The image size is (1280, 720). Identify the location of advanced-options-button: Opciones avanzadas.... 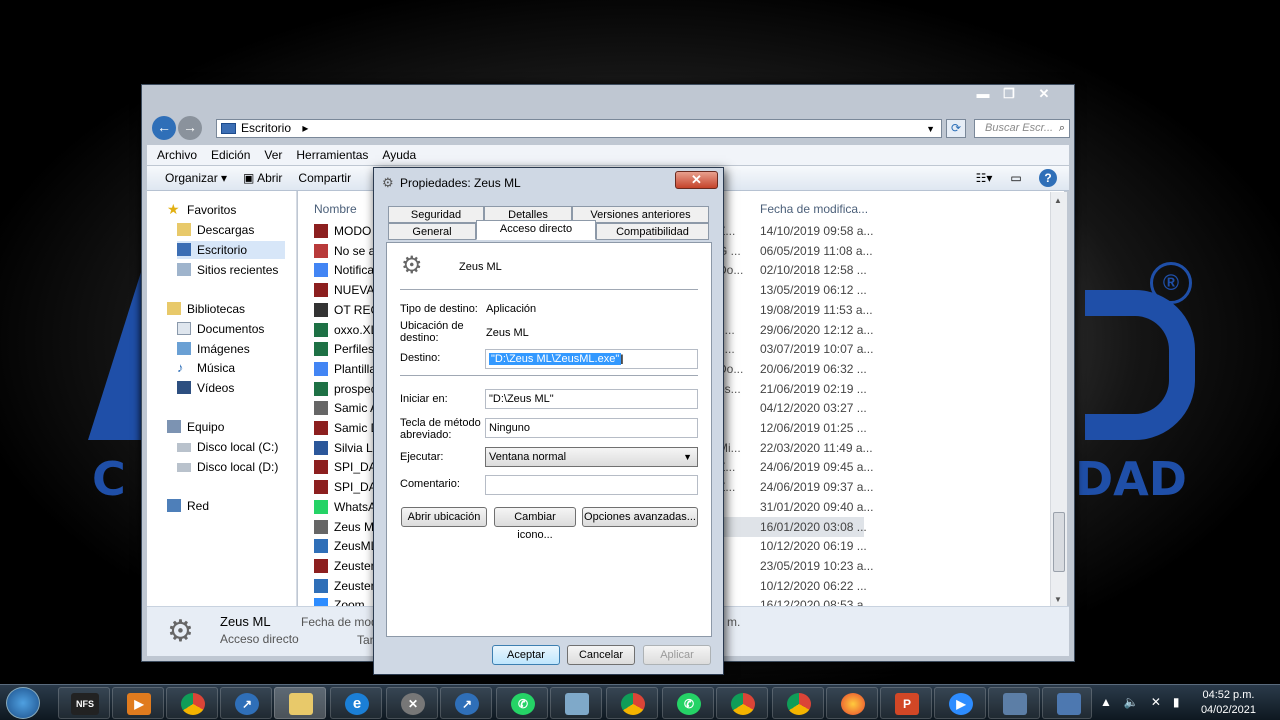
(640, 517).